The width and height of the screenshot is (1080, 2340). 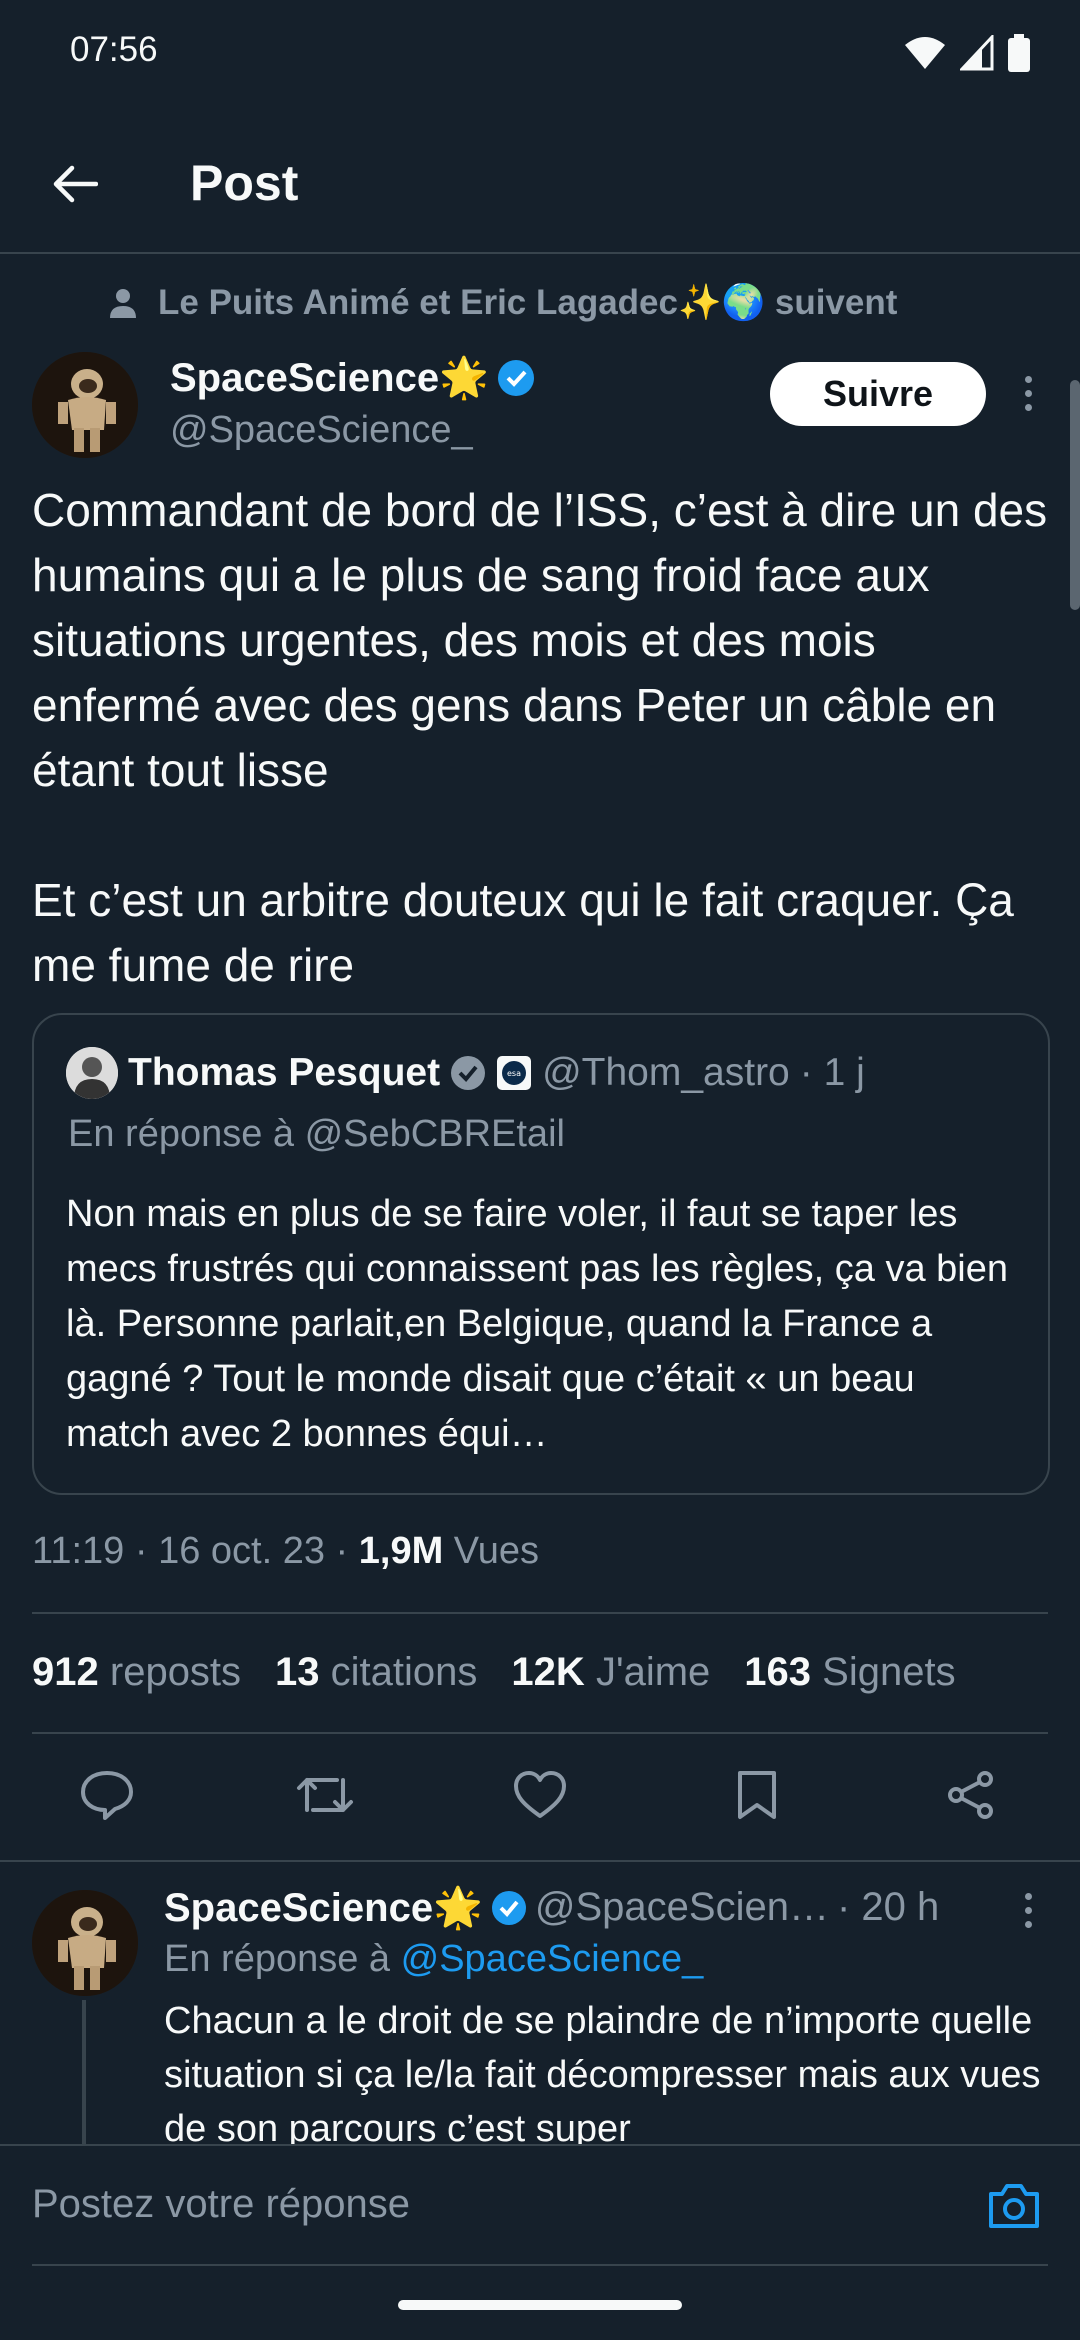 What do you see at coordinates (114, 49) in the screenshot?
I see `status-time: 07:56` at bounding box center [114, 49].